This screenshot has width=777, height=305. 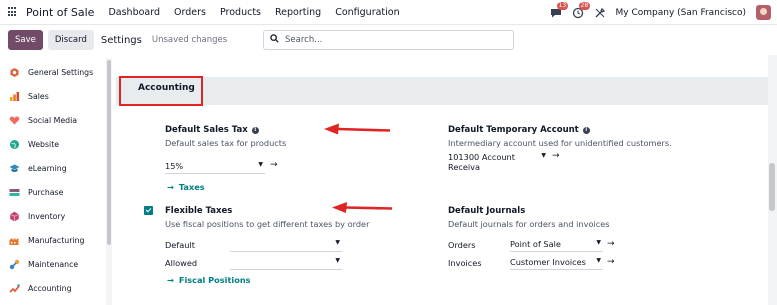 I want to click on sidebar-item-accounting: Accounting, so click(x=53, y=288).